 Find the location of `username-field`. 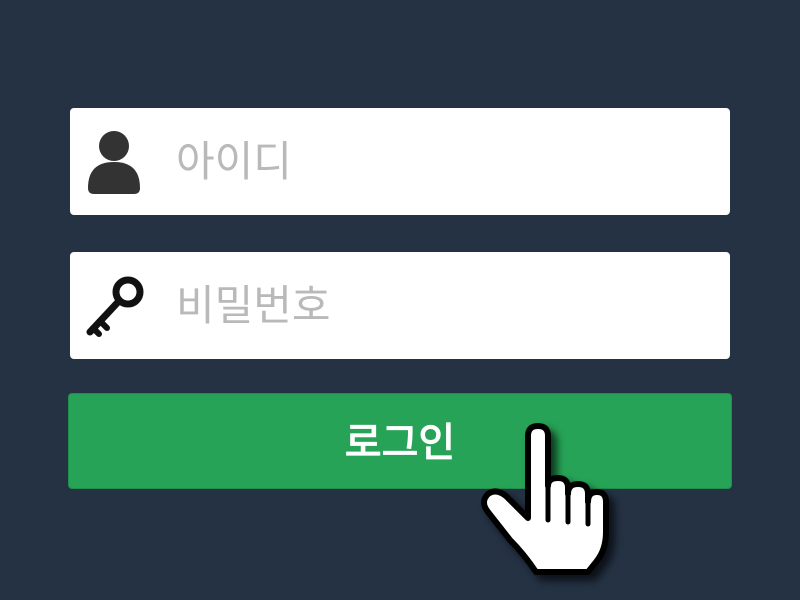

username-field is located at coordinates (400, 161).